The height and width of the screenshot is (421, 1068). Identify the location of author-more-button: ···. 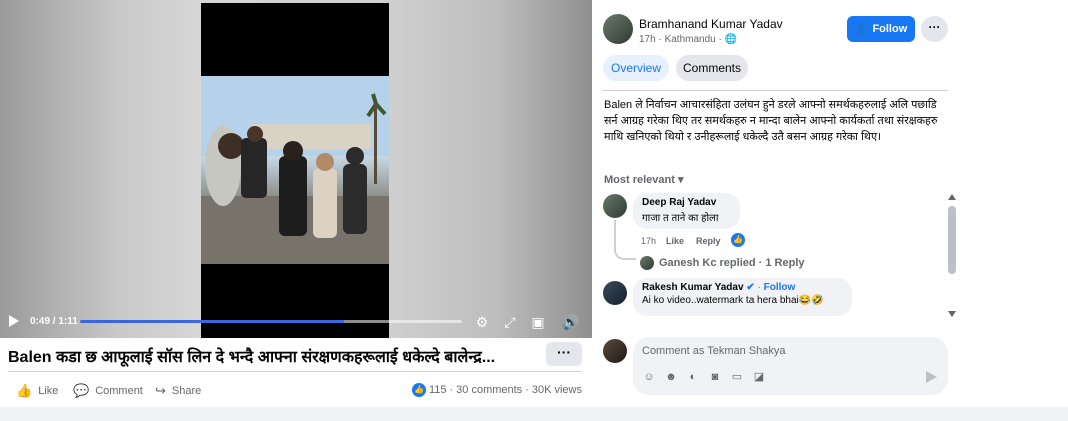
(934, 29).